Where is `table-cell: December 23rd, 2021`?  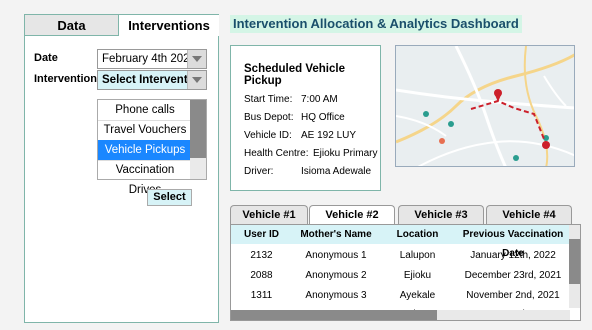 table-cell: December 23rd, 2021 is located at coordinates (513, 275).